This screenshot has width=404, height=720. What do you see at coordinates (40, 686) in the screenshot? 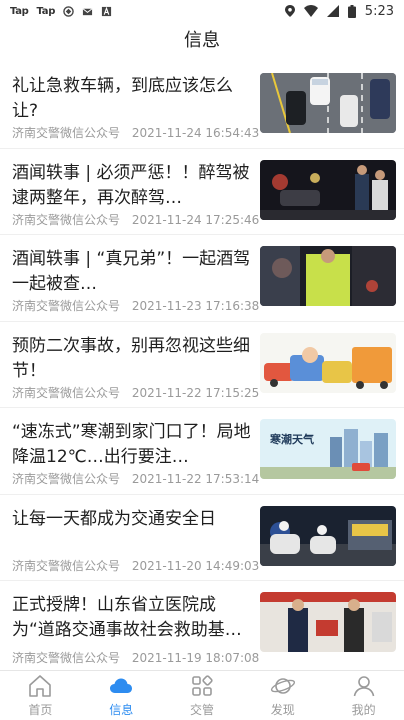
I see `home-icon` at bounding box center [40, 686].